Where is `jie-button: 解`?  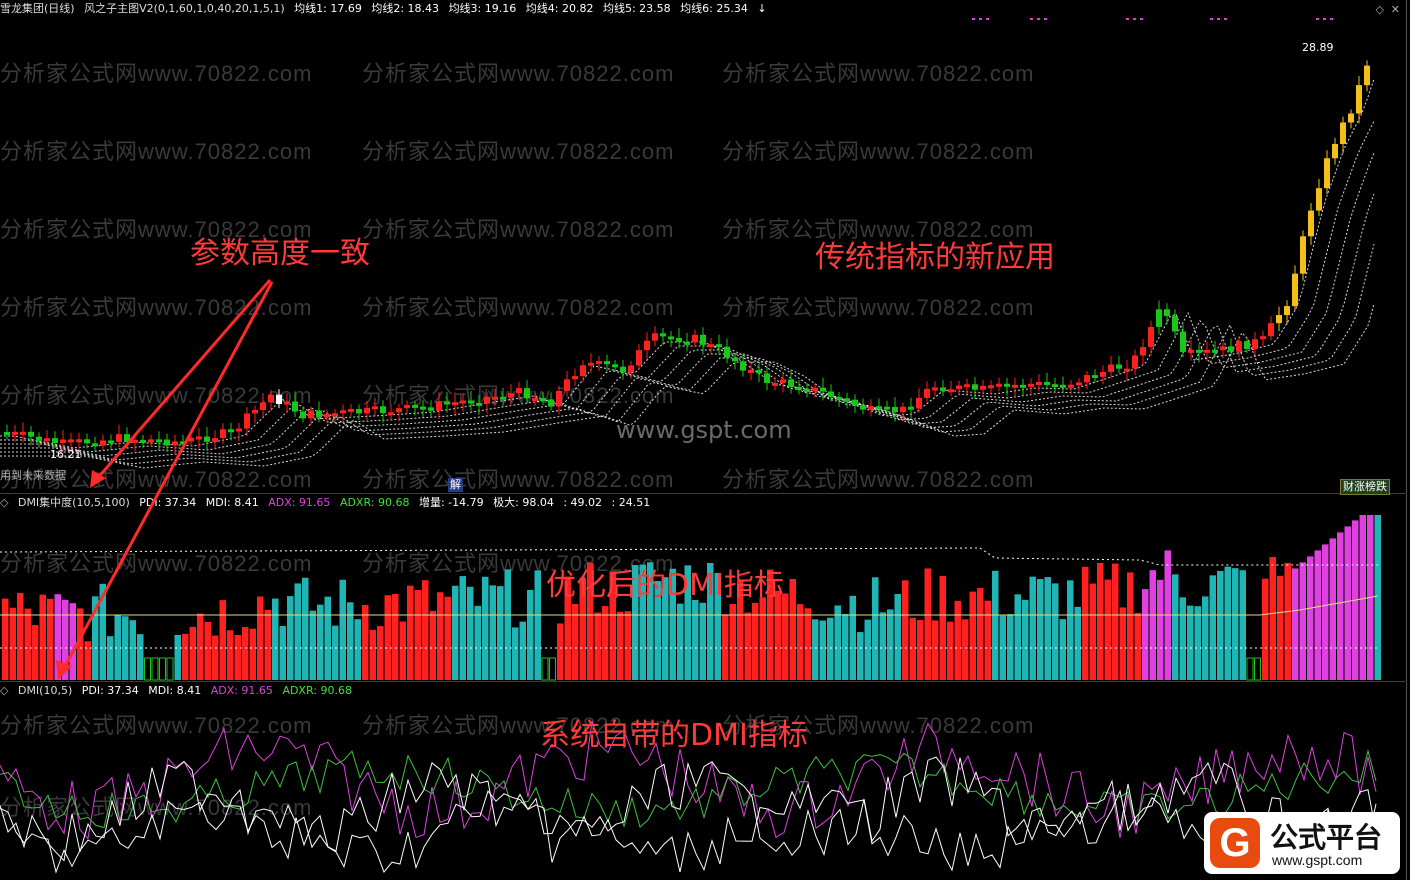 jie-button: 解 is located at coordinates (455, 485).